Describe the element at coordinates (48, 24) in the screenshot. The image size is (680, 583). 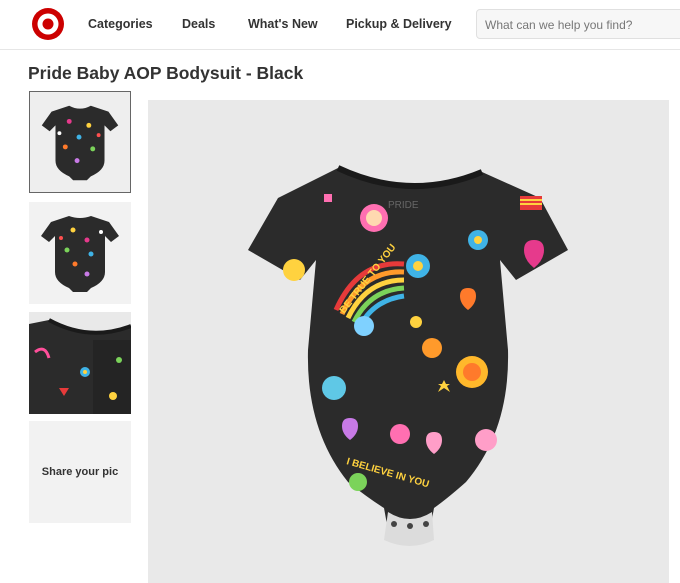
I see `target-logo-icon` at that location.